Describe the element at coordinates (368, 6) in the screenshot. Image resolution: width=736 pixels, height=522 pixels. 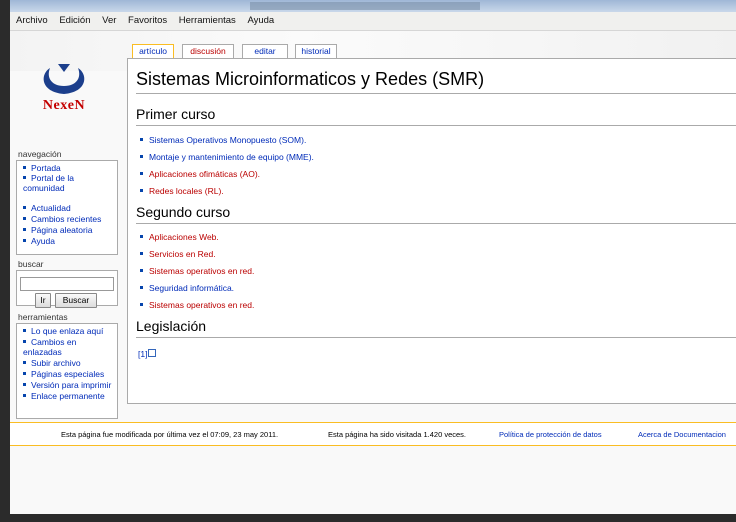
I see `browser-title-bar` at that location.